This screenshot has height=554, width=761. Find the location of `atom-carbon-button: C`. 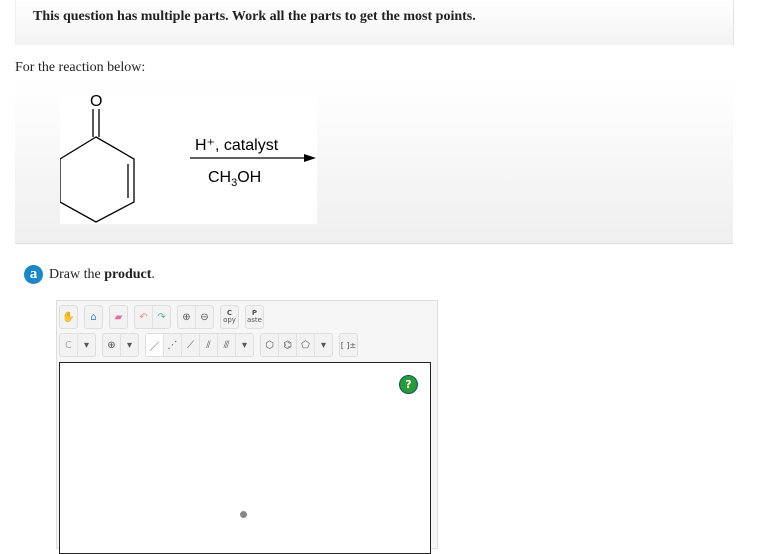

atom-carbon-button: C is located at coordinates (69, 345).